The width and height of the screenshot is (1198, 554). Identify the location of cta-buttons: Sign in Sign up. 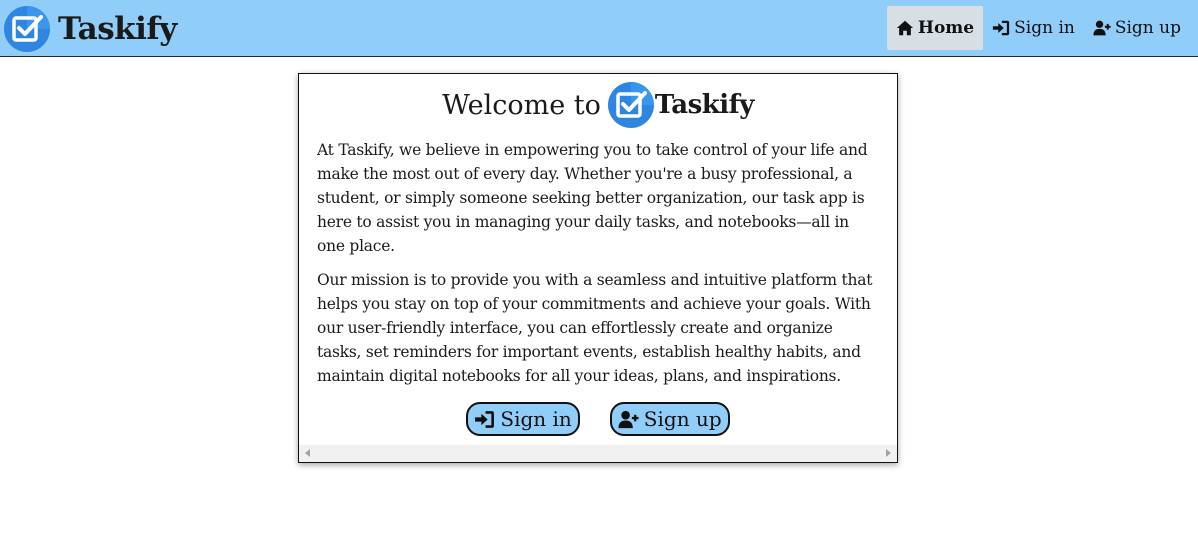
(598, 419).